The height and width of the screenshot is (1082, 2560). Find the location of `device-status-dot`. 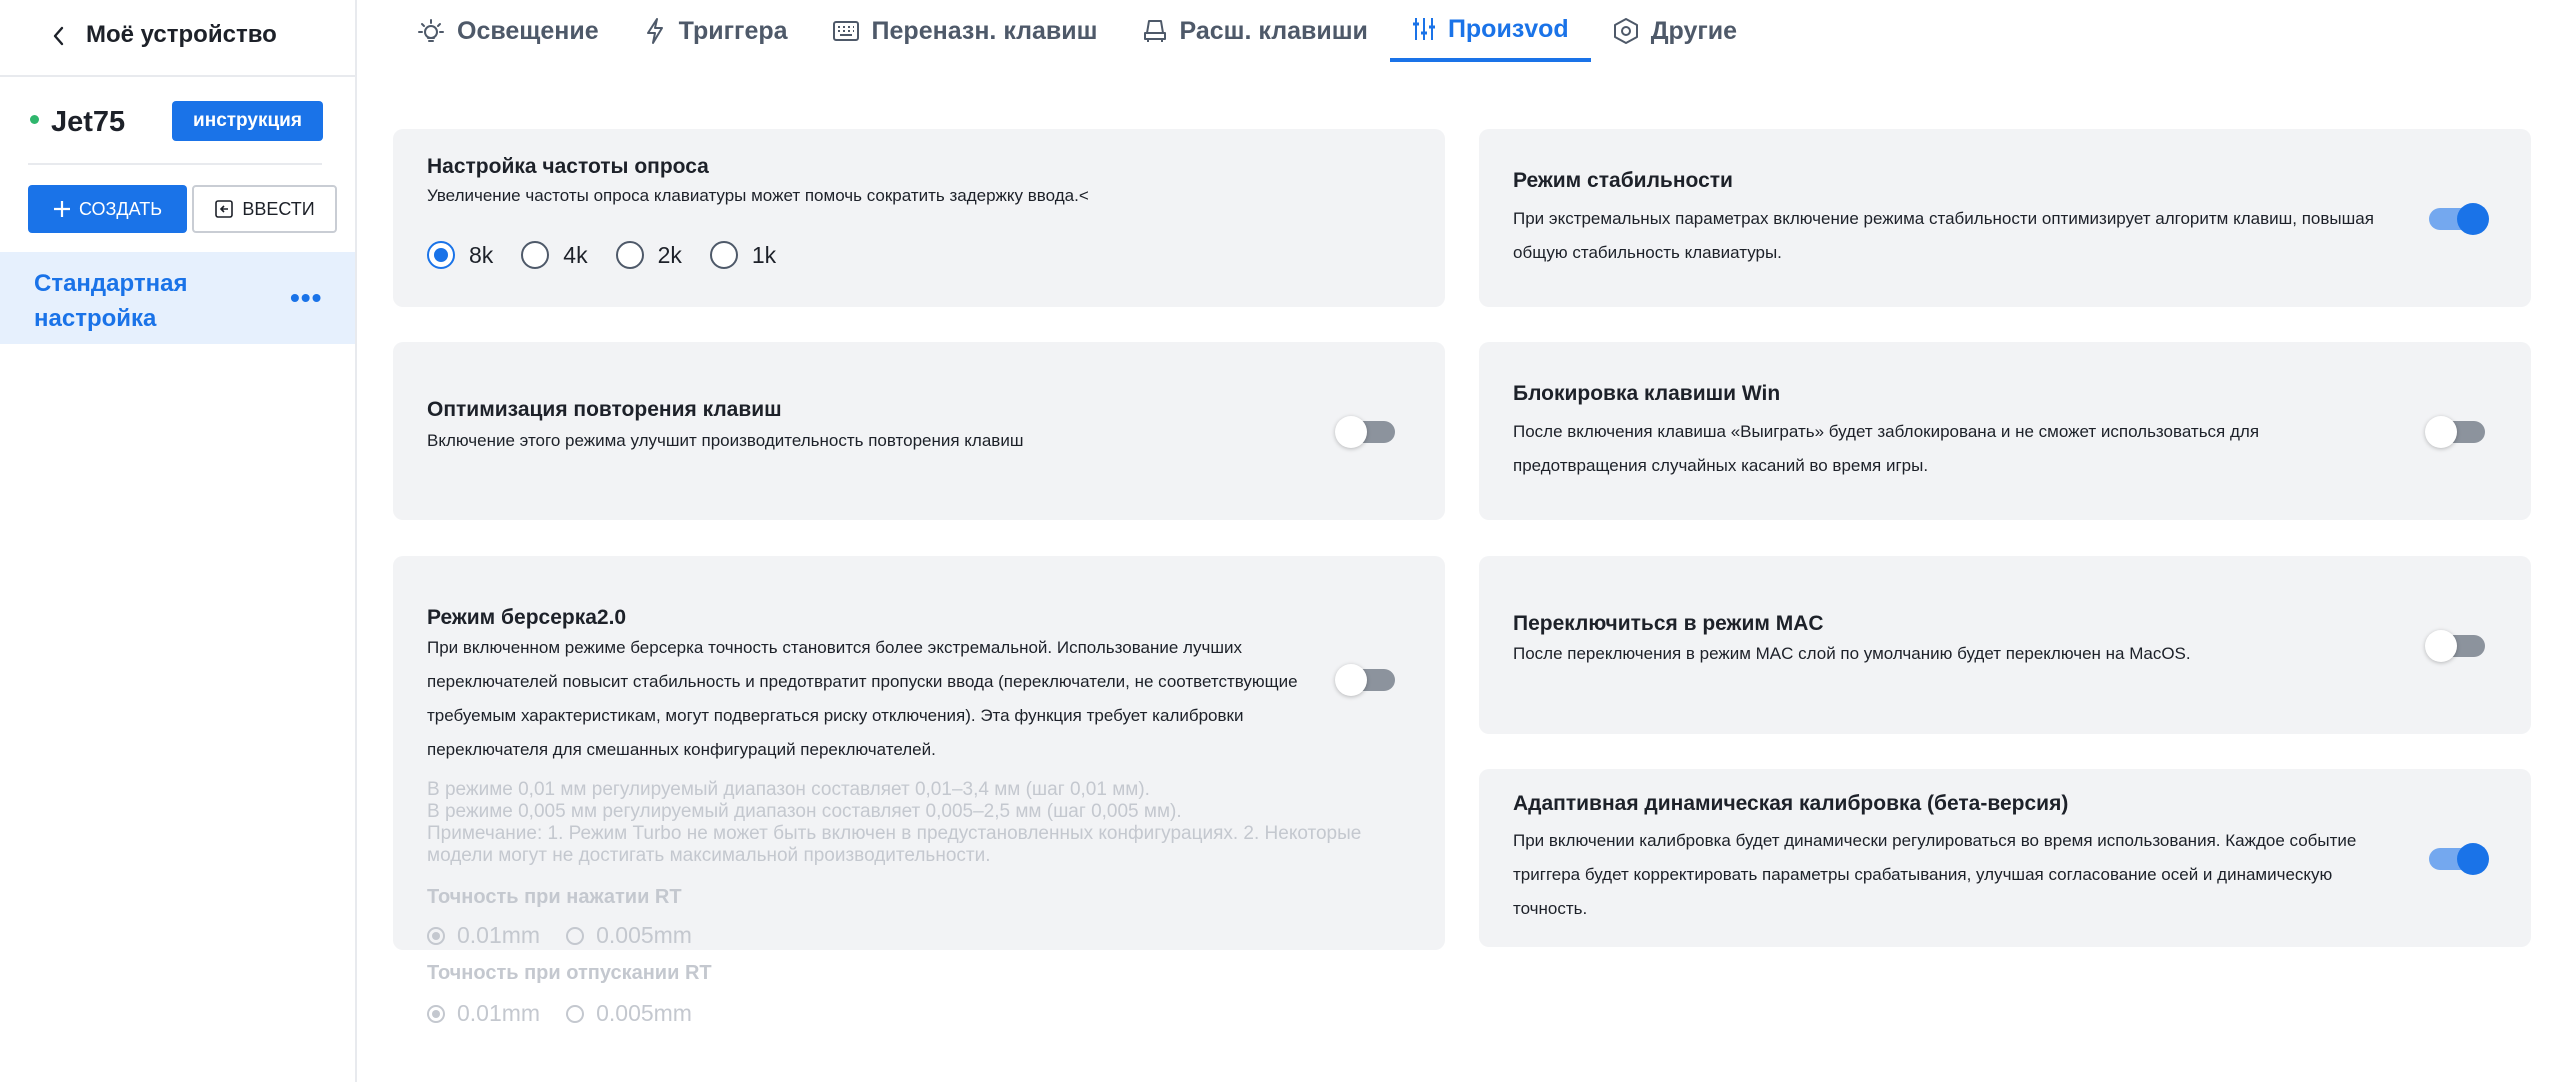

device-status-dot is located at coordinates (34, 119).